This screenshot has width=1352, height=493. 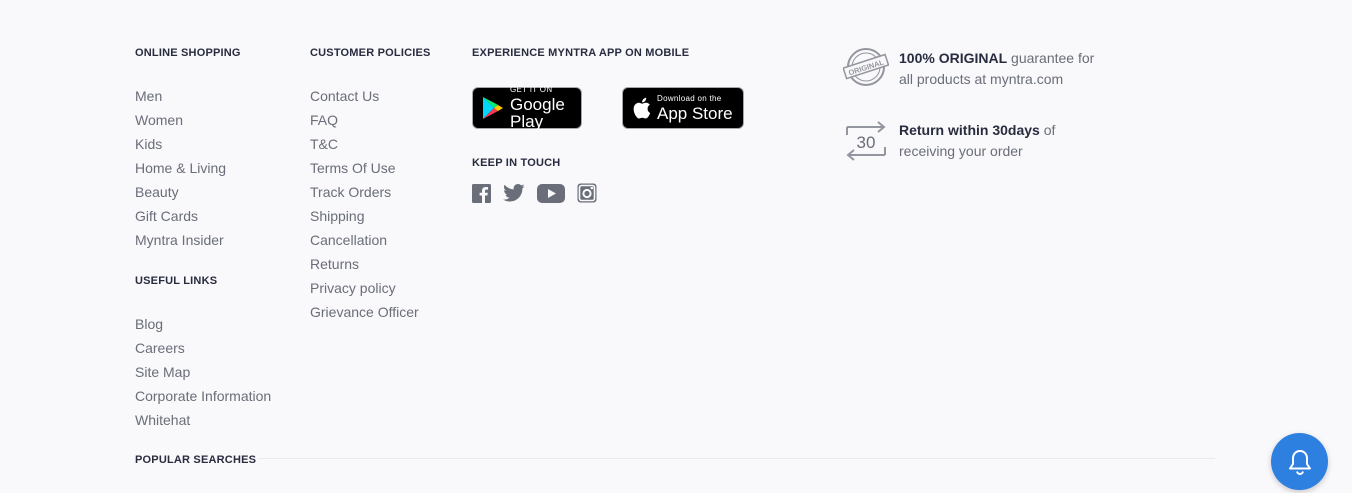 I want to click on original-text-line2: all products at myntra.com, so click(x=981, y=79).